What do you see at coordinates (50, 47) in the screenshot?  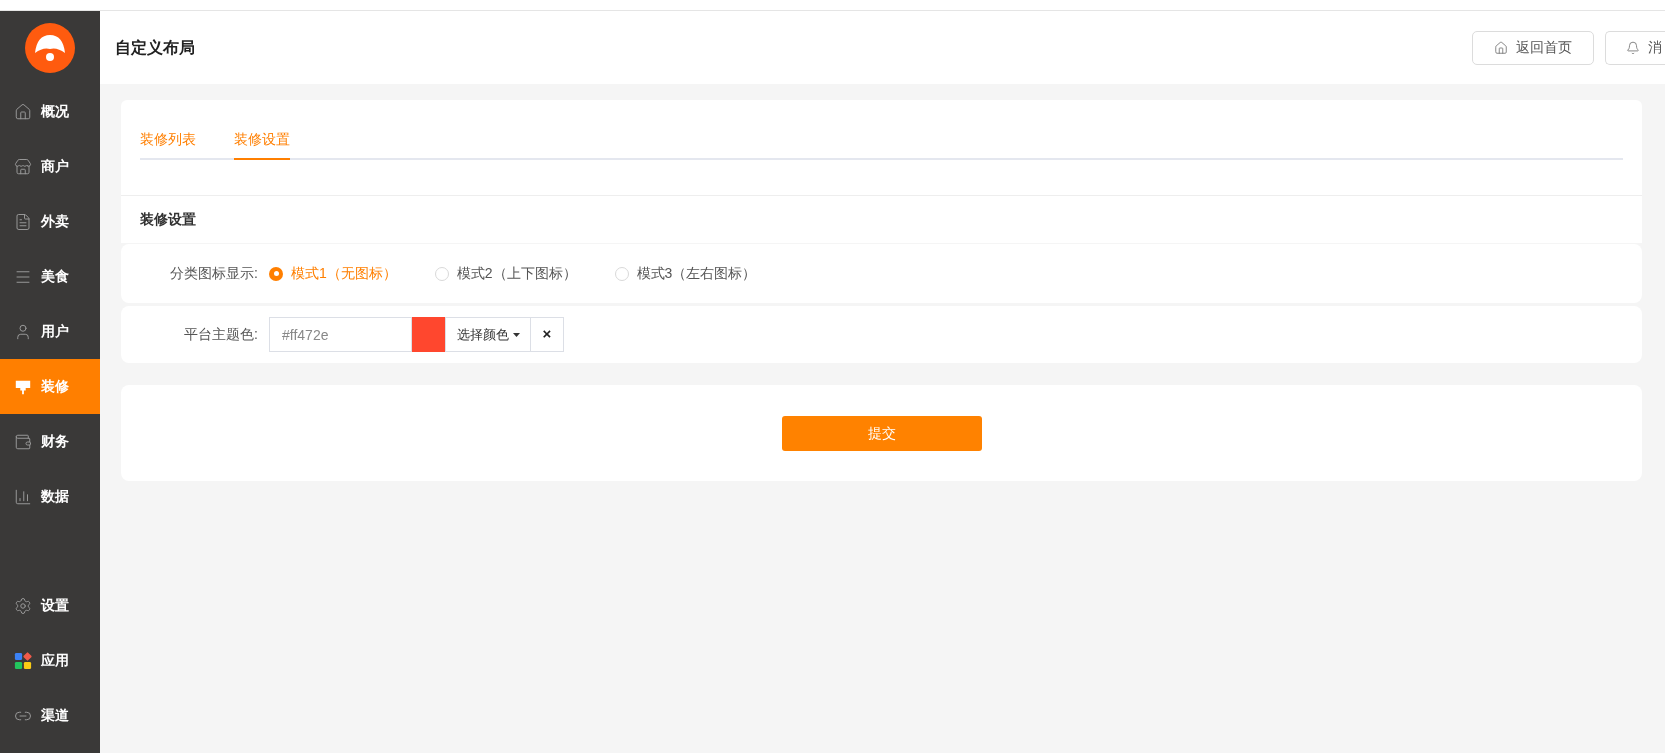 I see `logo-icon` at bounding box center [50, 47].